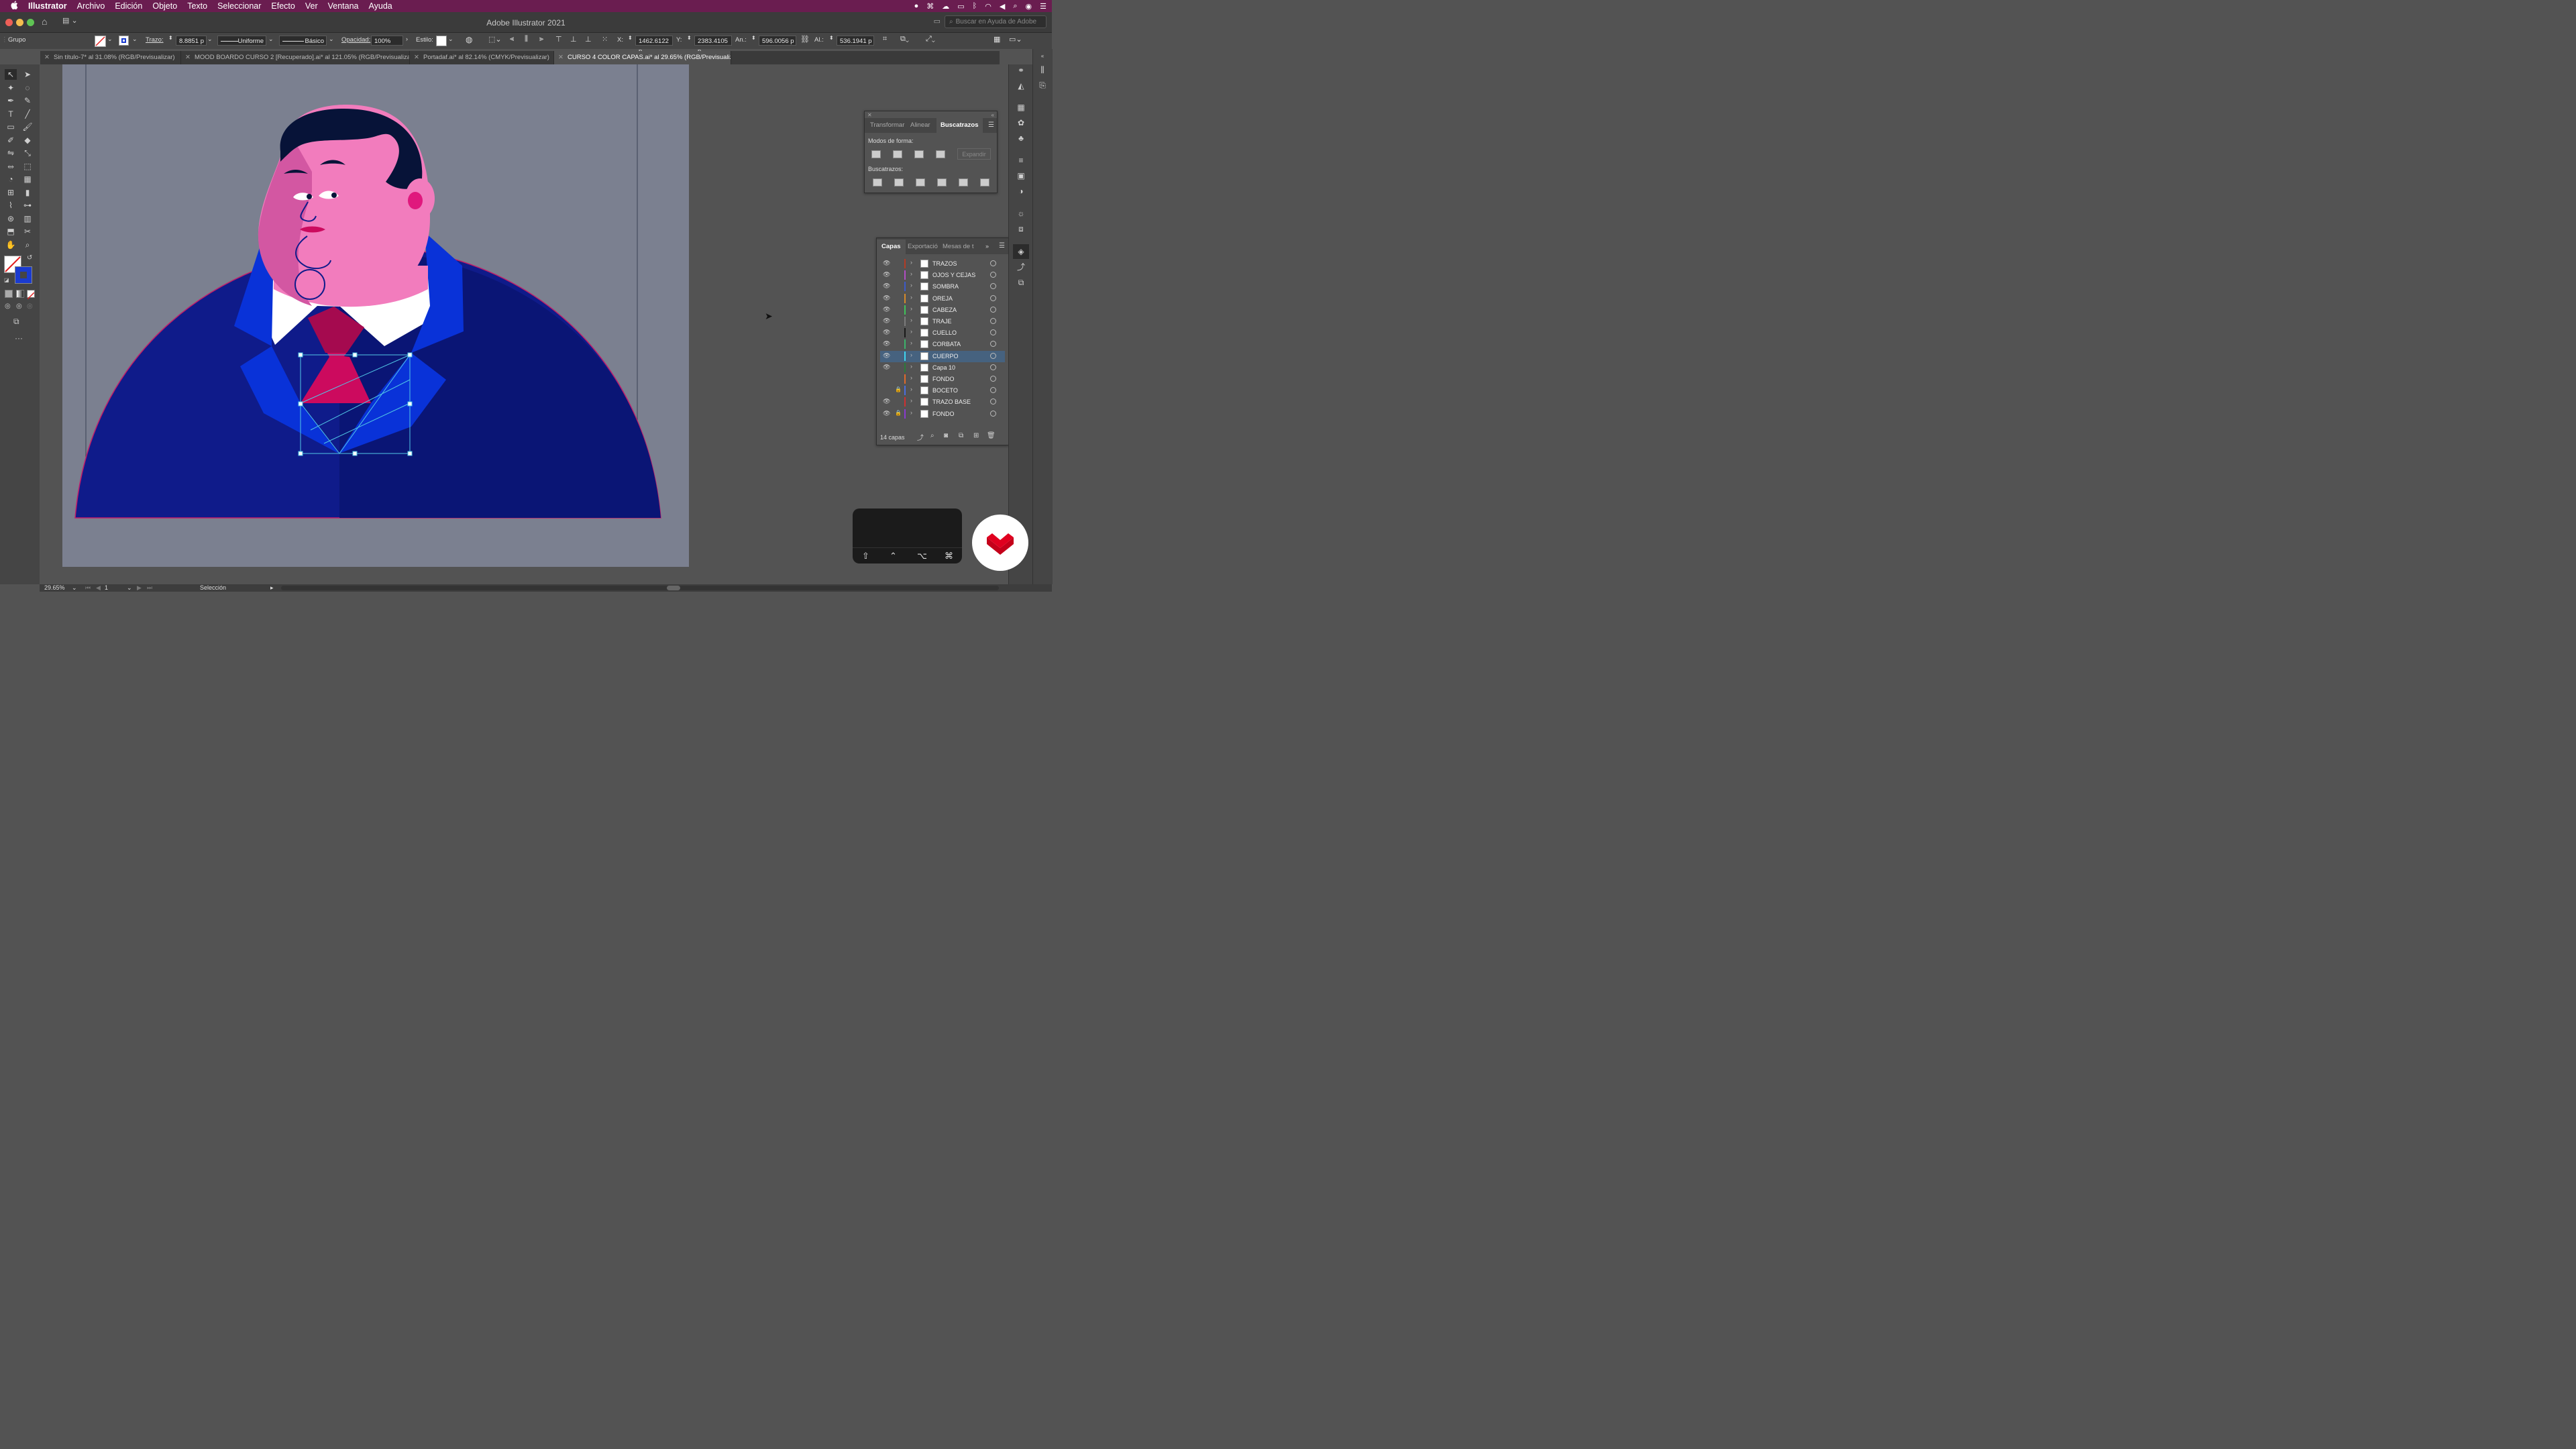  I want to click on width-stepper-icon: ⬍, so click(753, 38).